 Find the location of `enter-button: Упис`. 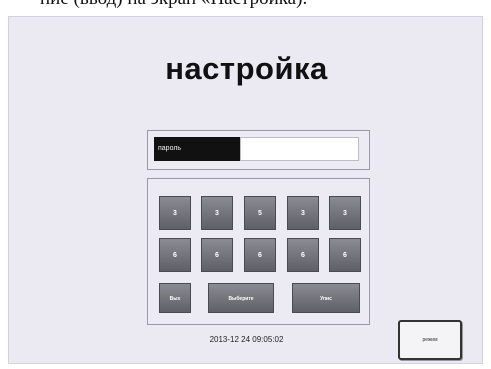

enter-button: Упис is located at coordinates (326, 298).